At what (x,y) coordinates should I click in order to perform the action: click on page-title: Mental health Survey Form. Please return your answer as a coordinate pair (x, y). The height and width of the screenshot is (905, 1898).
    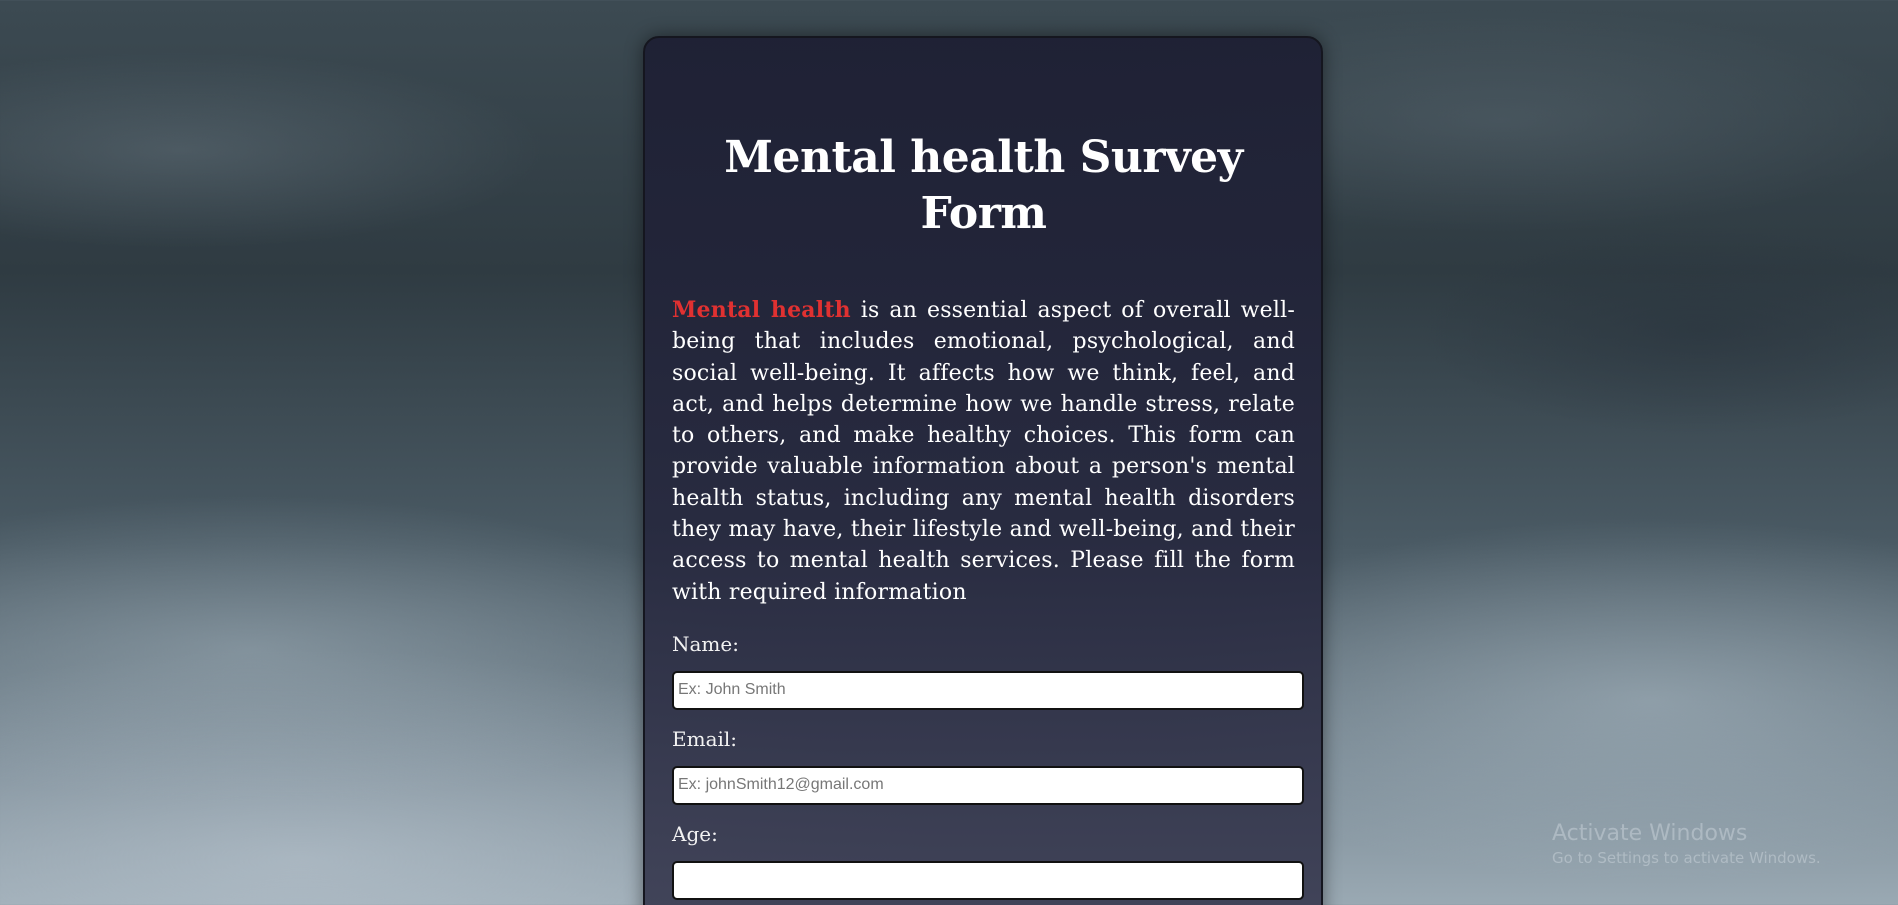
    Looking at the image, I should click on (983, 185).